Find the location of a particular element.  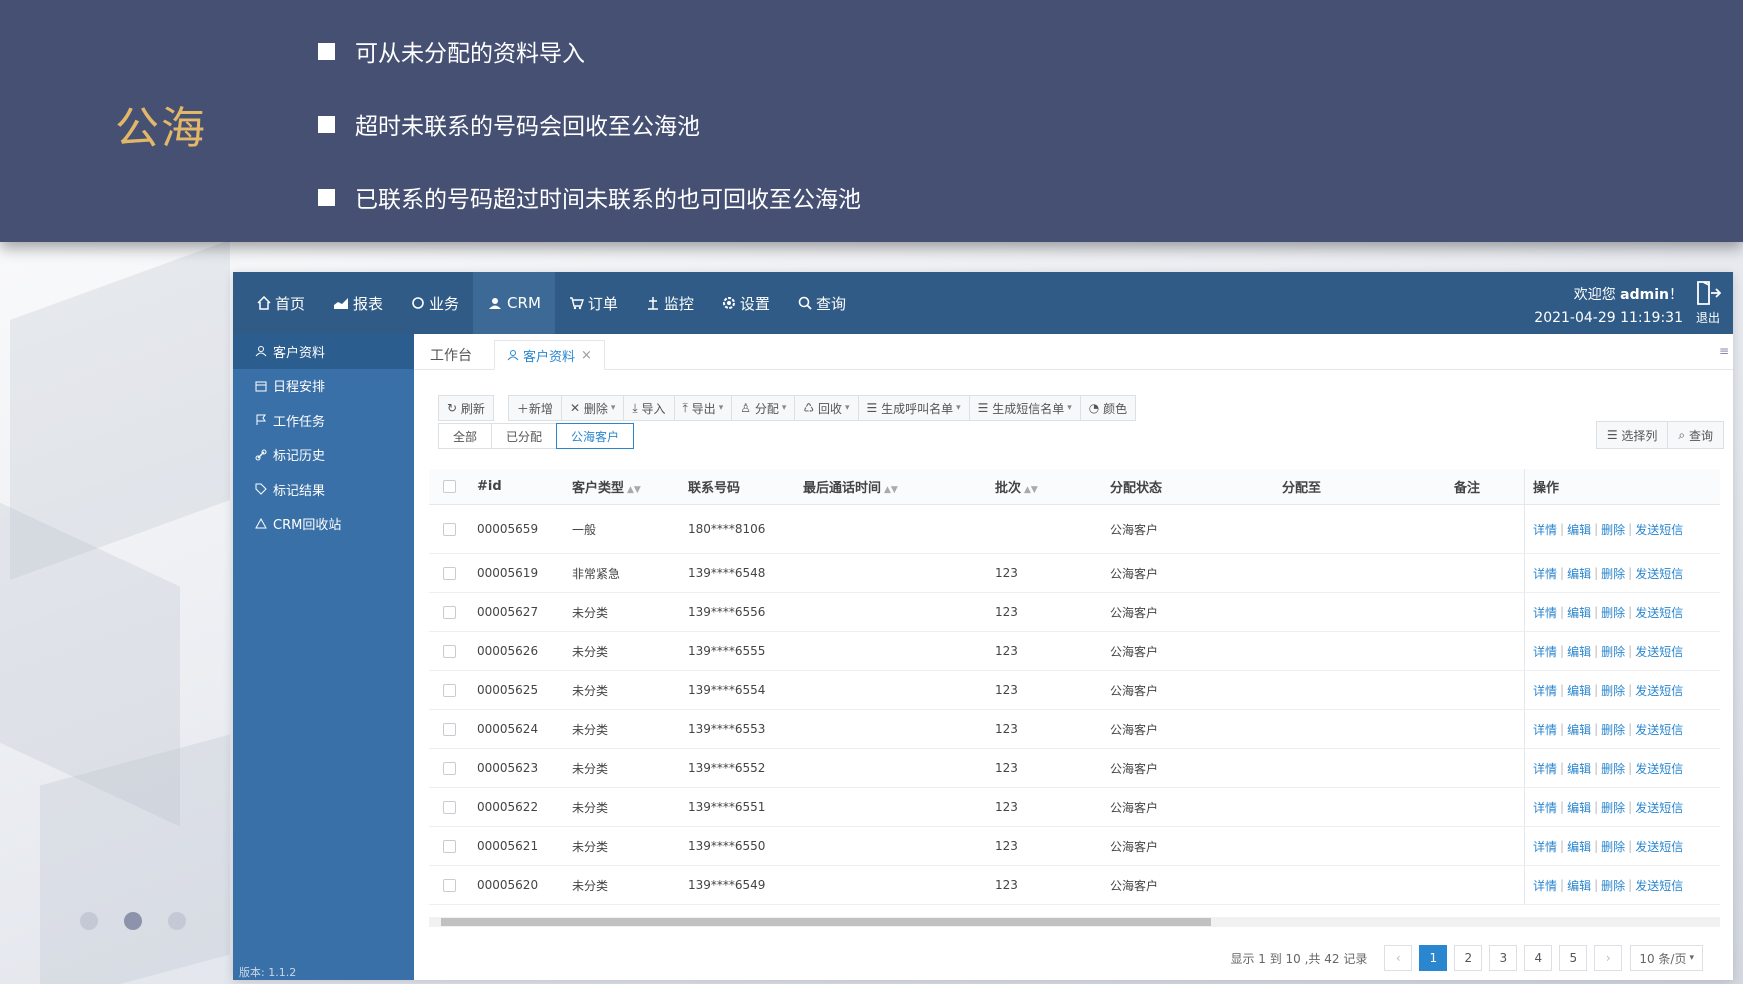

page-button: 5 is located at coordinates (1573, 958).